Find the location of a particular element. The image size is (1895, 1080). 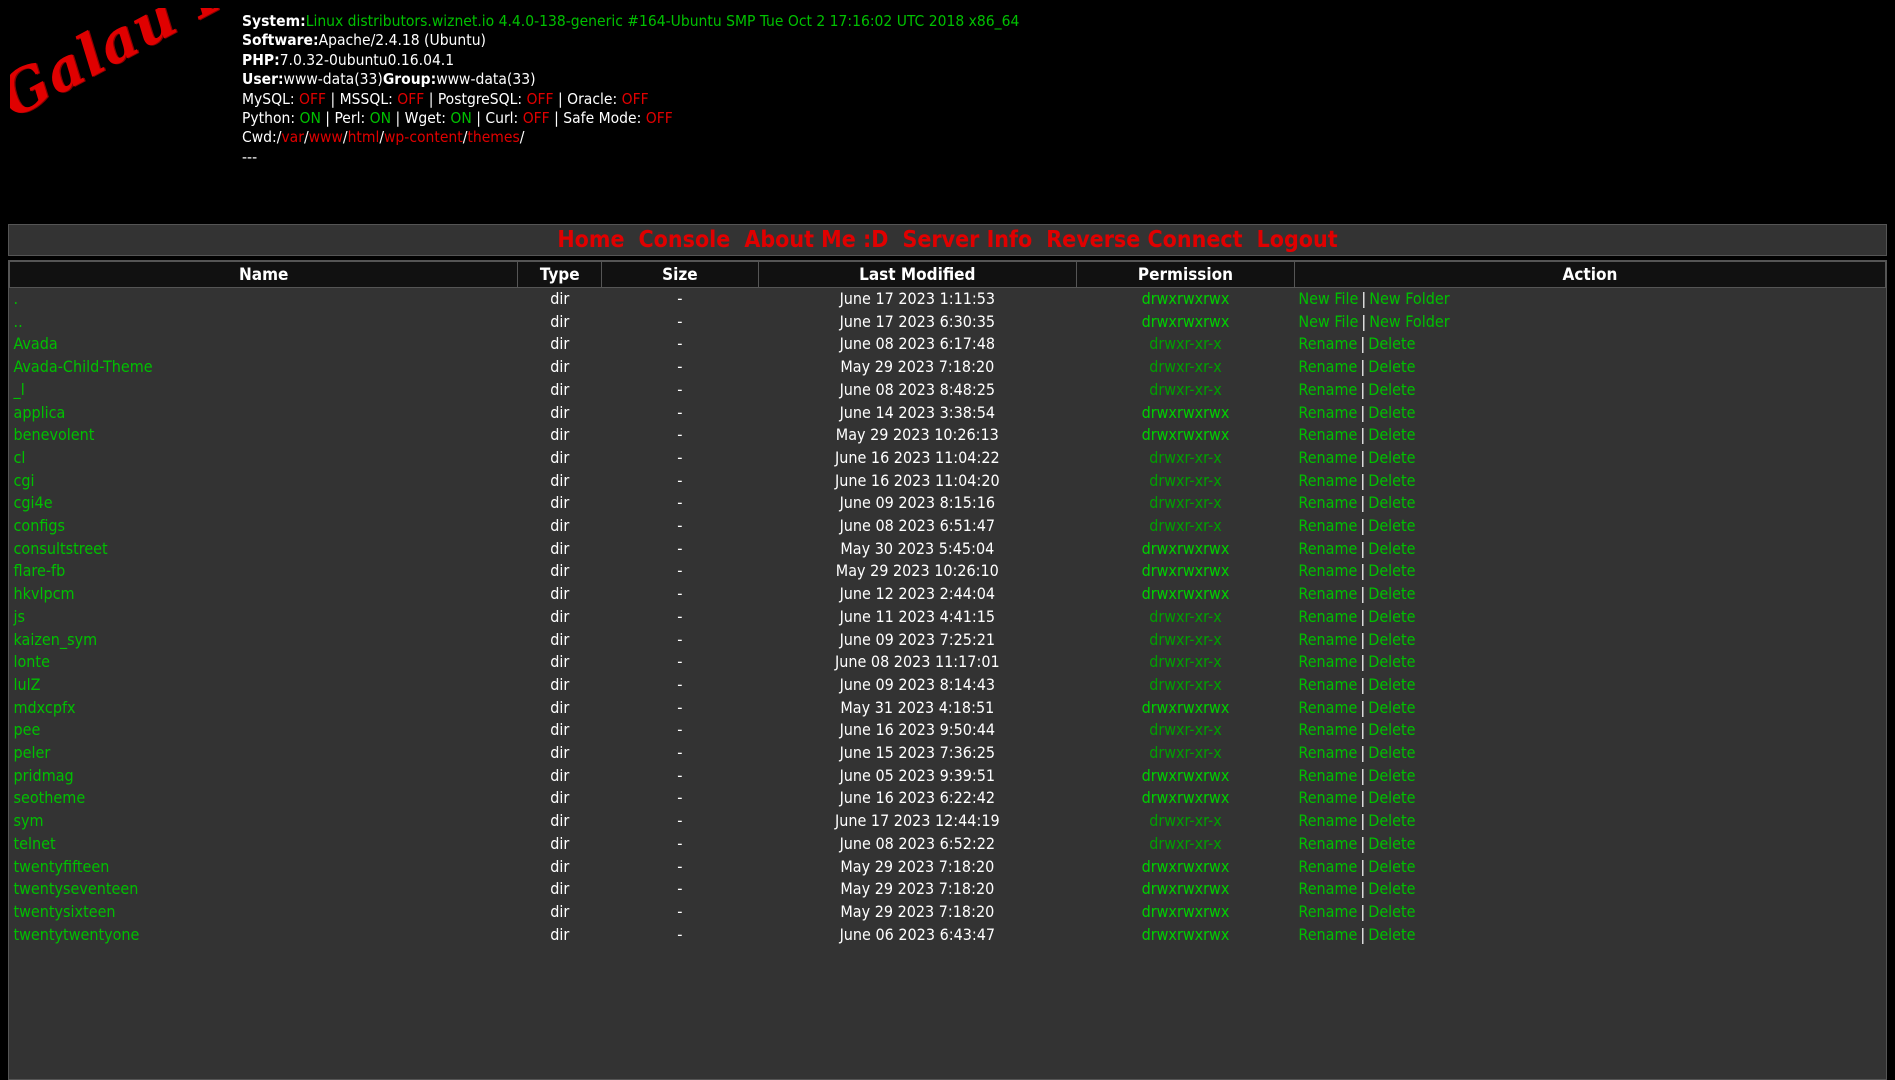

file-name-link: twentyseventeen is located at coordinates (76, 888).